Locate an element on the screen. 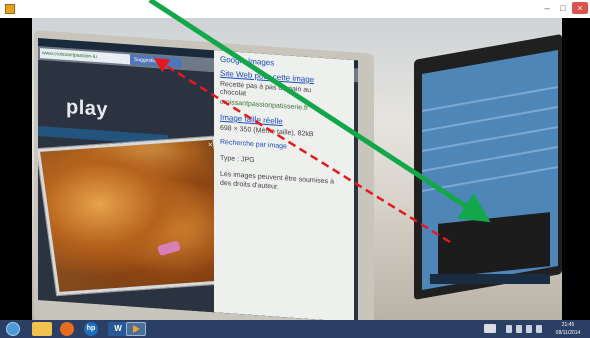 The height and width of the screenshot is (338, 590). word-icon: W is located at coordinates (118, 329).